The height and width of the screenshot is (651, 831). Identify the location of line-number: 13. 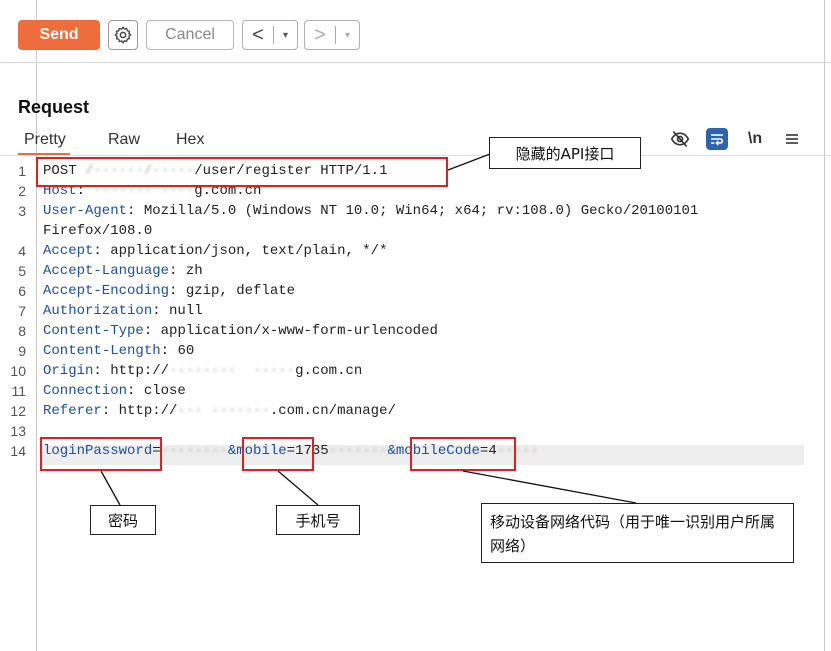
(18, 431).